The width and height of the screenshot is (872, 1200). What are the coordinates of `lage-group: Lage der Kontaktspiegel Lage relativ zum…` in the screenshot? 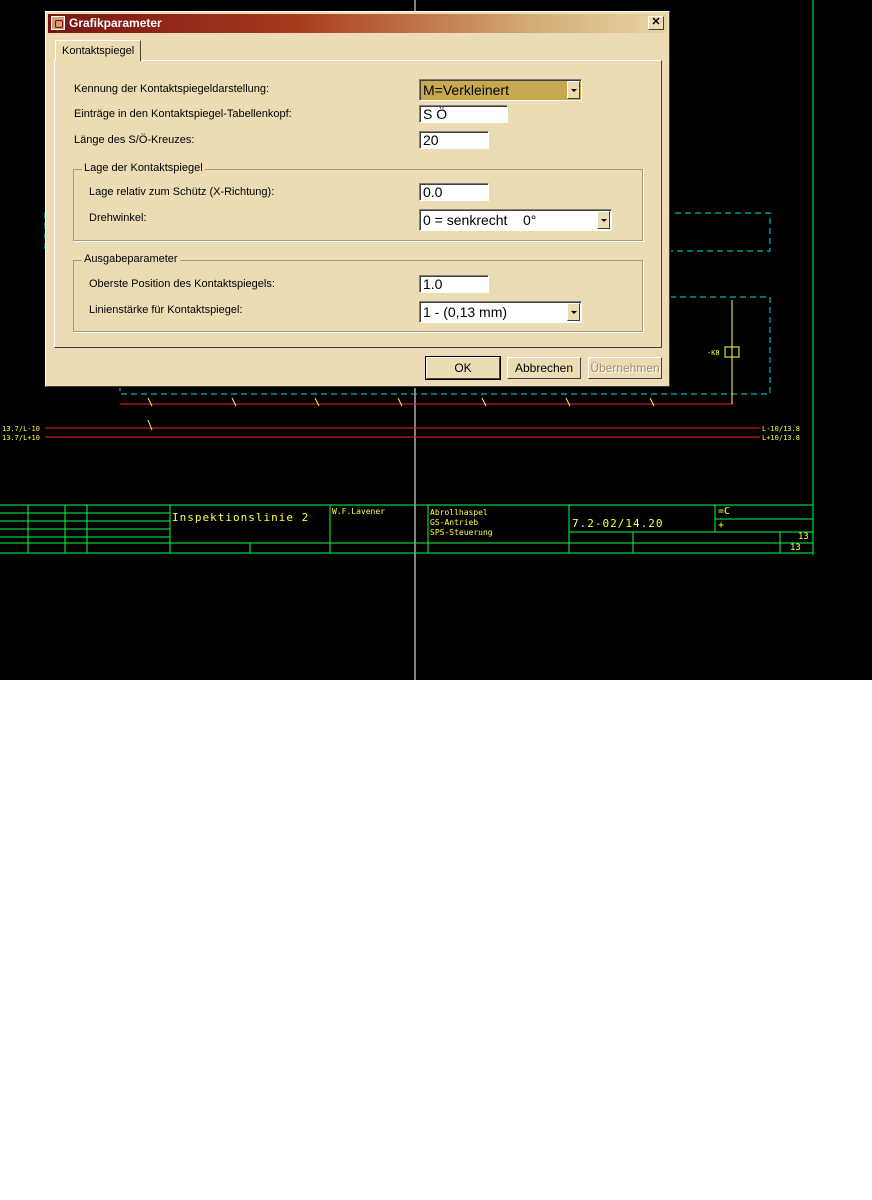 It's located at (358, 201).